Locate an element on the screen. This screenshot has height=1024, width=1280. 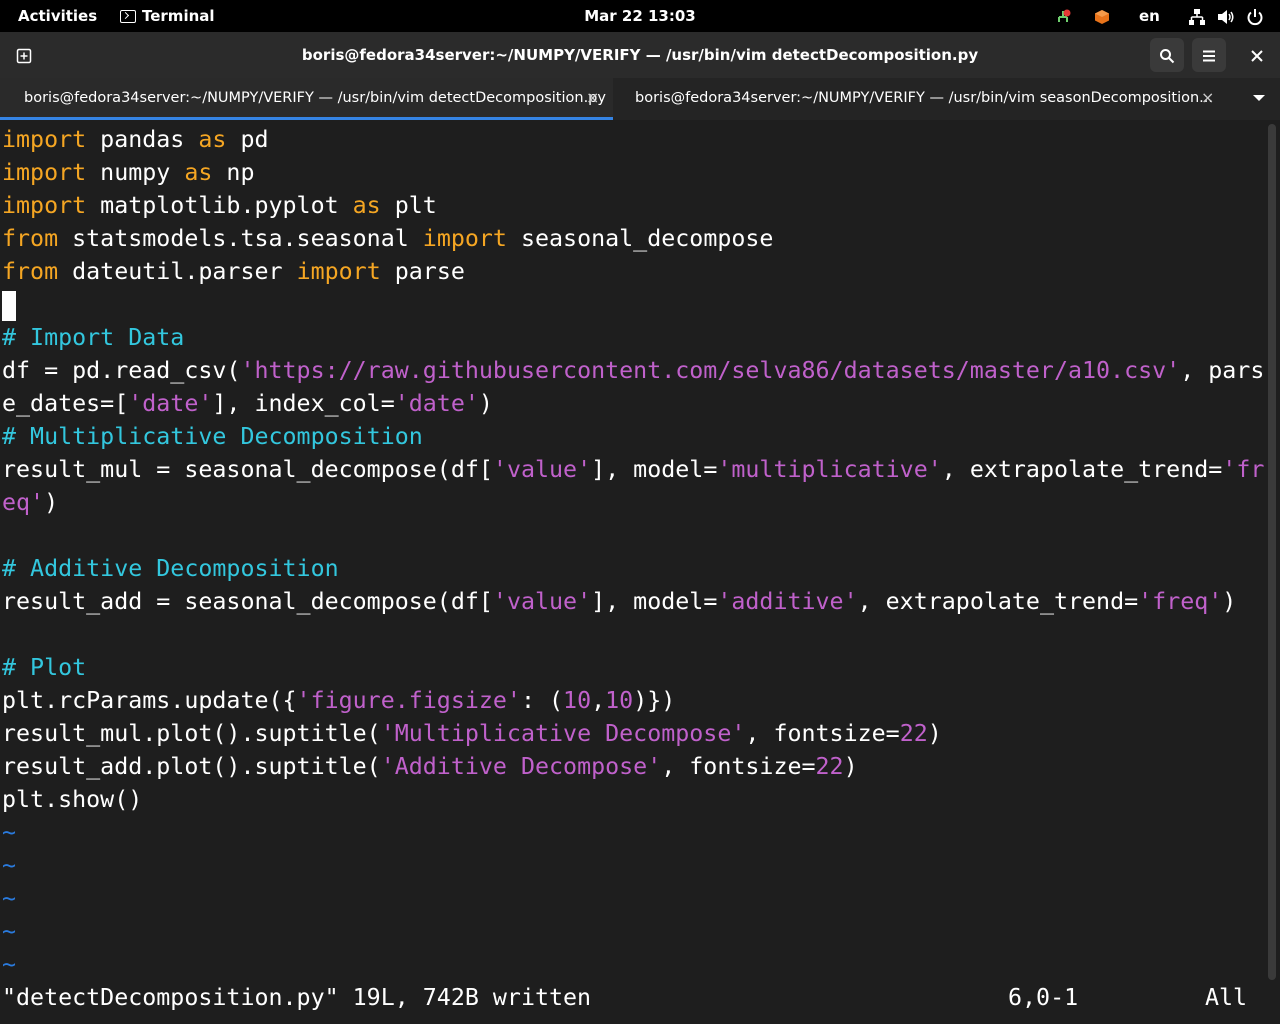
code-line: from dateutil.parser import parse is located at coordinates (233, 271).